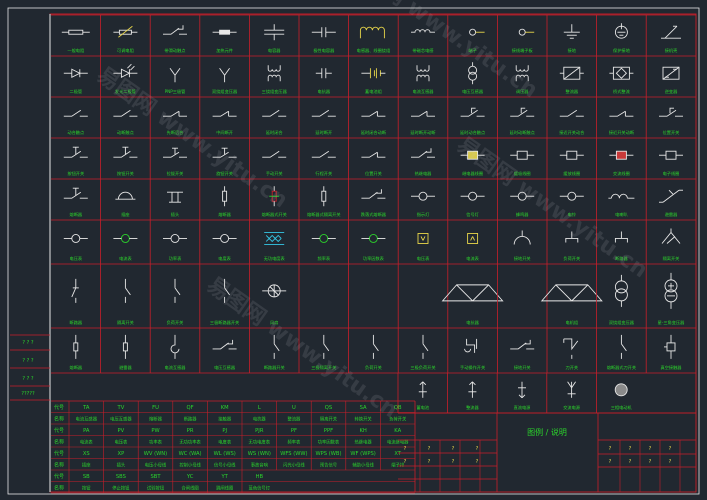  What do you see at coordinates (121, 488) in the screenshot?
I see `device-name: 停止按钮` at bounding box center [121, 488].